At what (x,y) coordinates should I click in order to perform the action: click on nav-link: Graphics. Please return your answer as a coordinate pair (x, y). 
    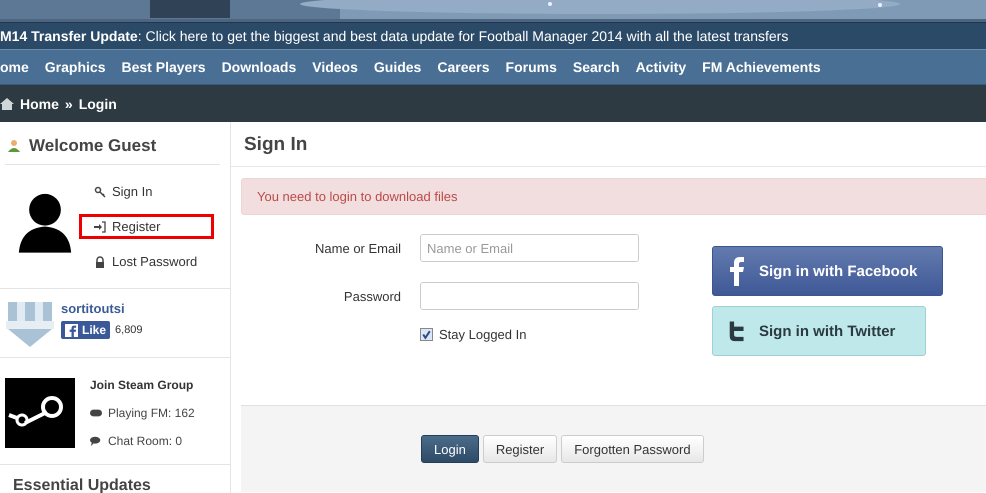
    Looking at the image, I should click on (75, 67).